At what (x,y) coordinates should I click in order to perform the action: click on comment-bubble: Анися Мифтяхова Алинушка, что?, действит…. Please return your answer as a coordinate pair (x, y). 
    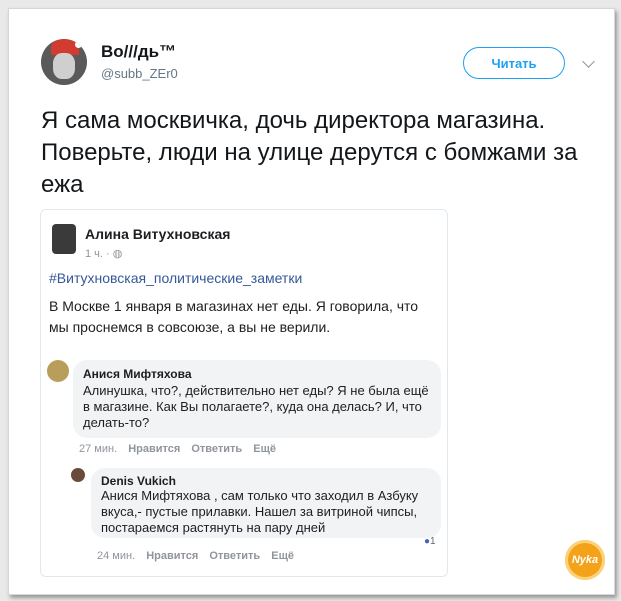
    Looking at the image, I should click on (257, 399).